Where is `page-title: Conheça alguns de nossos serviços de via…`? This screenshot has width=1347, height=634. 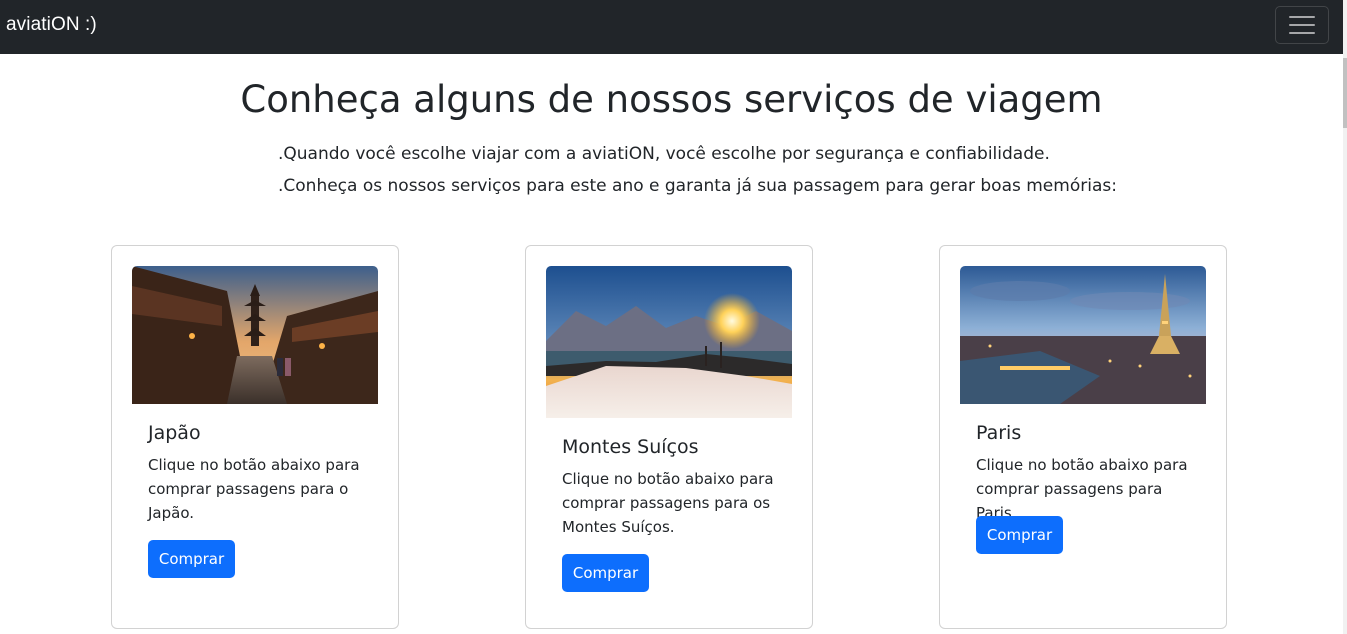 page-title: Conheça alguns de nossos serviços de via… is located at coordinates (671, 99).